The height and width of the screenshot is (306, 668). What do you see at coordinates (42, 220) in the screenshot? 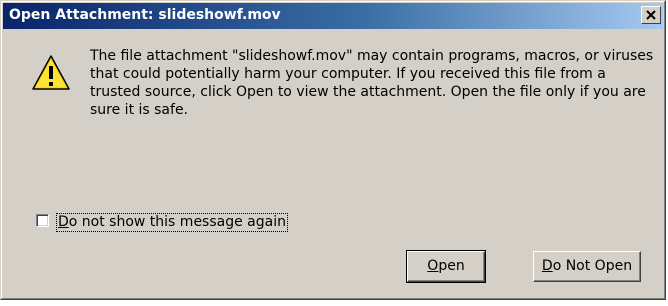
I see `do-not-show-again-checkbox` at bounding box center [42, 220].